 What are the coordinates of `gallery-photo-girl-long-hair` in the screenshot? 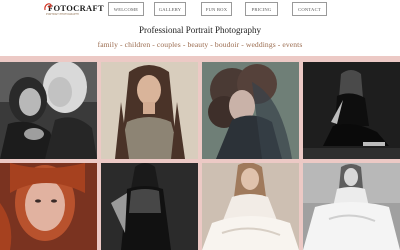 It's located at (149, 110).